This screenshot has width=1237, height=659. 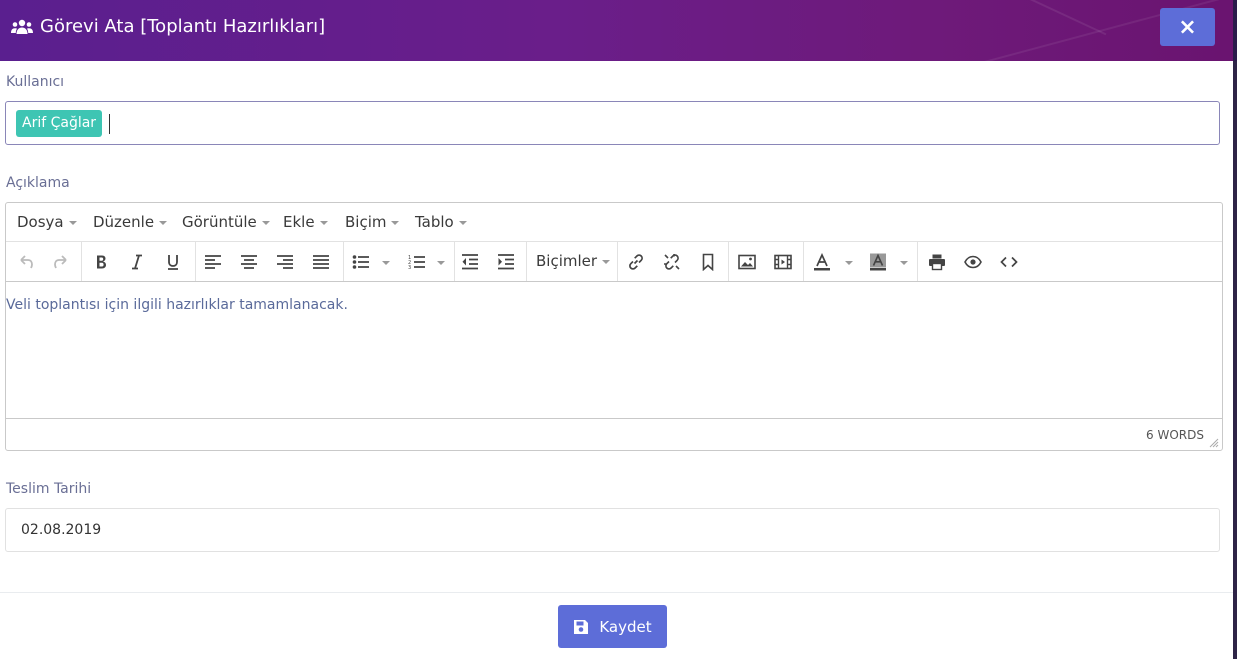 I want to click on background-color-icon, so click(x=878, y=262).